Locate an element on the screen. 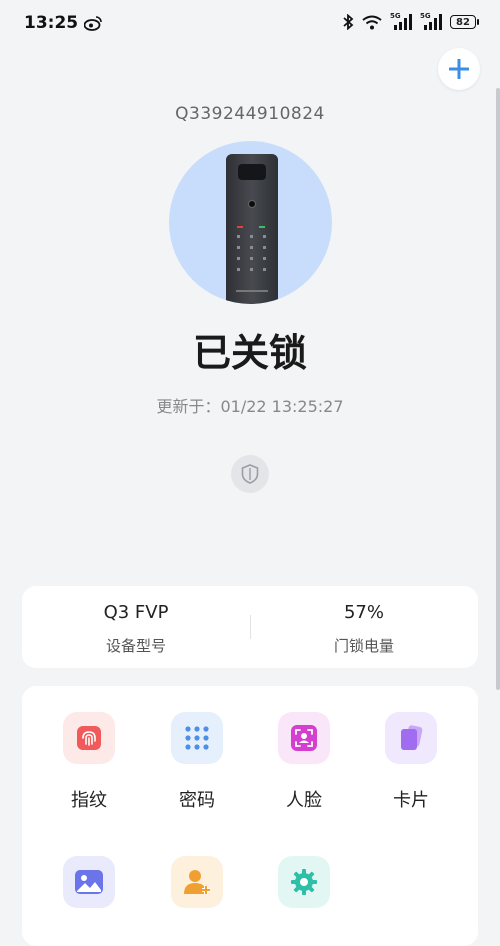 The height and width of the screenshot is (946, 500). settings-icon is located at coordinates (304, 882).